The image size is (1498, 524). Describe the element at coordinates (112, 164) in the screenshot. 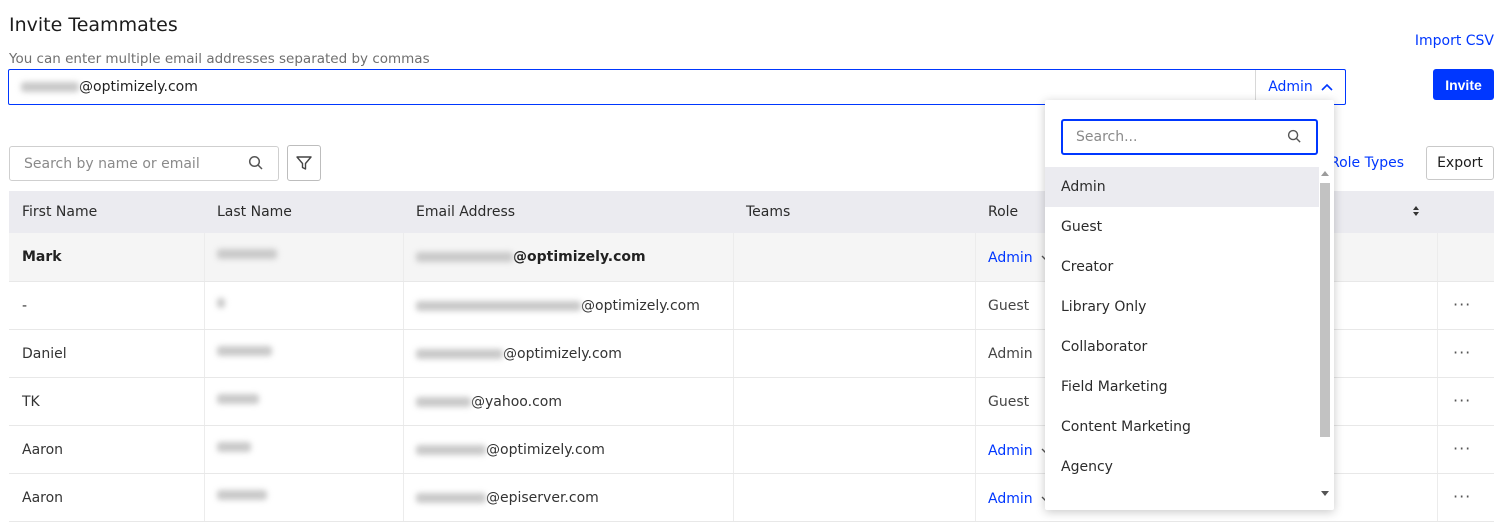

I see `member-search-placeholder: Search by name or email` at that location.